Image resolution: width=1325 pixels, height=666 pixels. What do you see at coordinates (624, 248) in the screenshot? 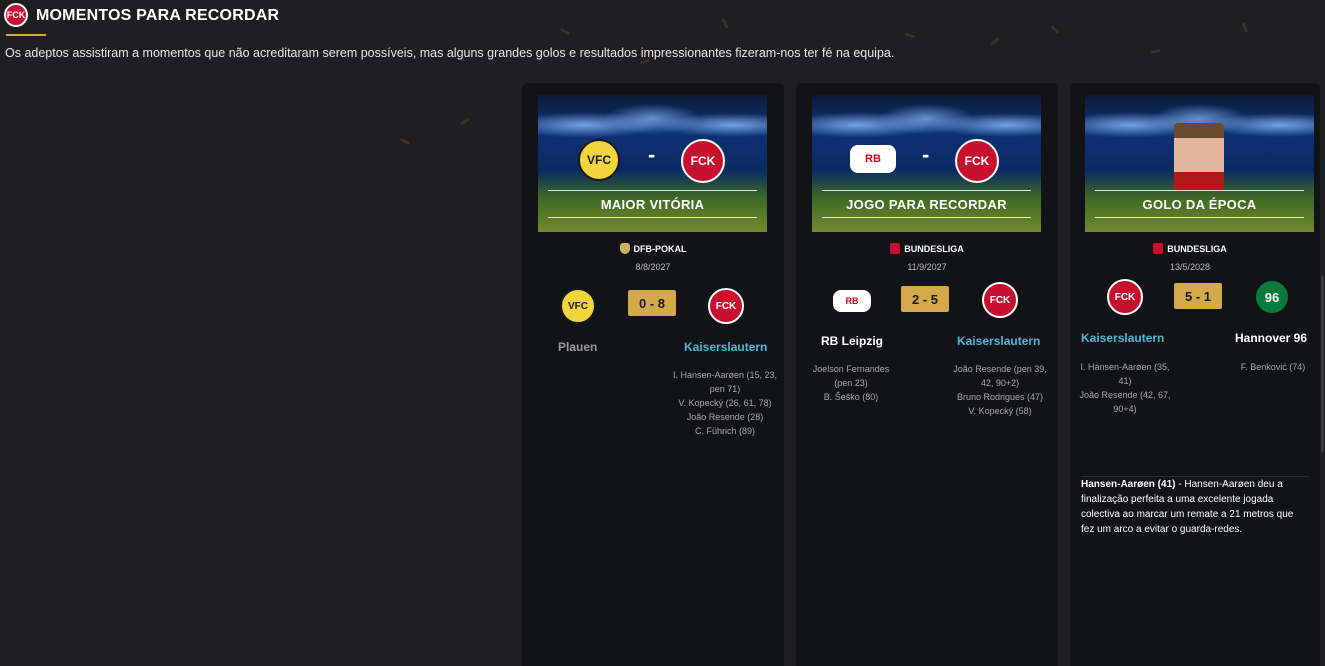
I see `dfb-pokal-icon` at bounding box center [624, 248].